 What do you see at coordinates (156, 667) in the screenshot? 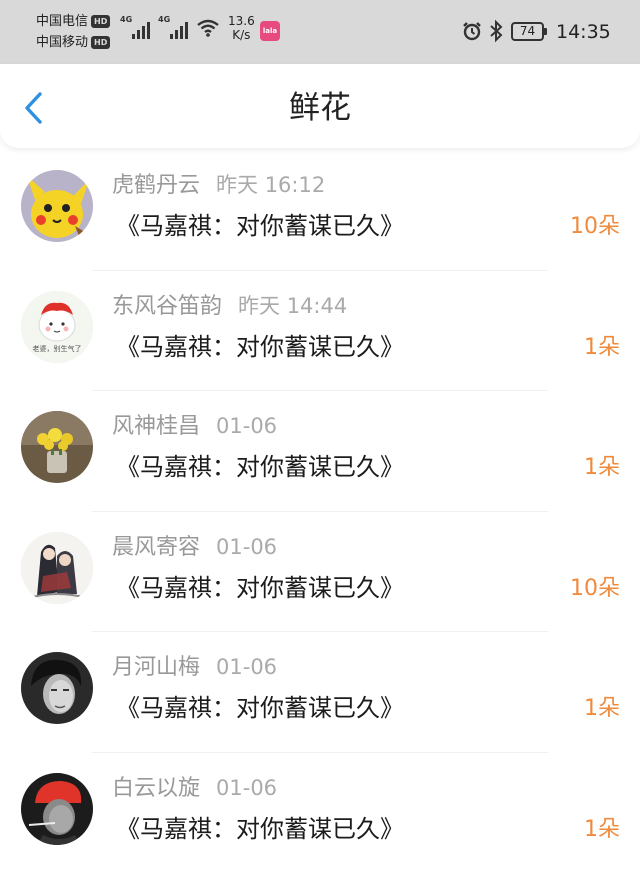
I see `sender-name: 月河山梅` at bounding box center [156, 667].